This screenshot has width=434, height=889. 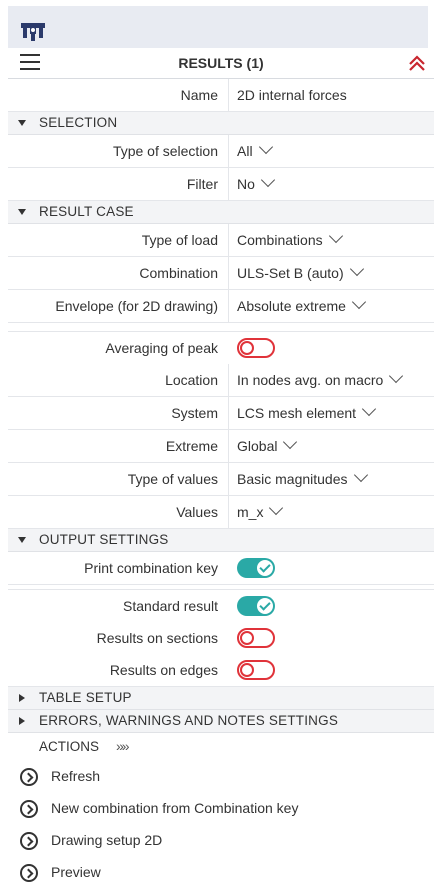 I want to click on envelope-dropdown: Absolute extreme, so click(x=302, y=304).